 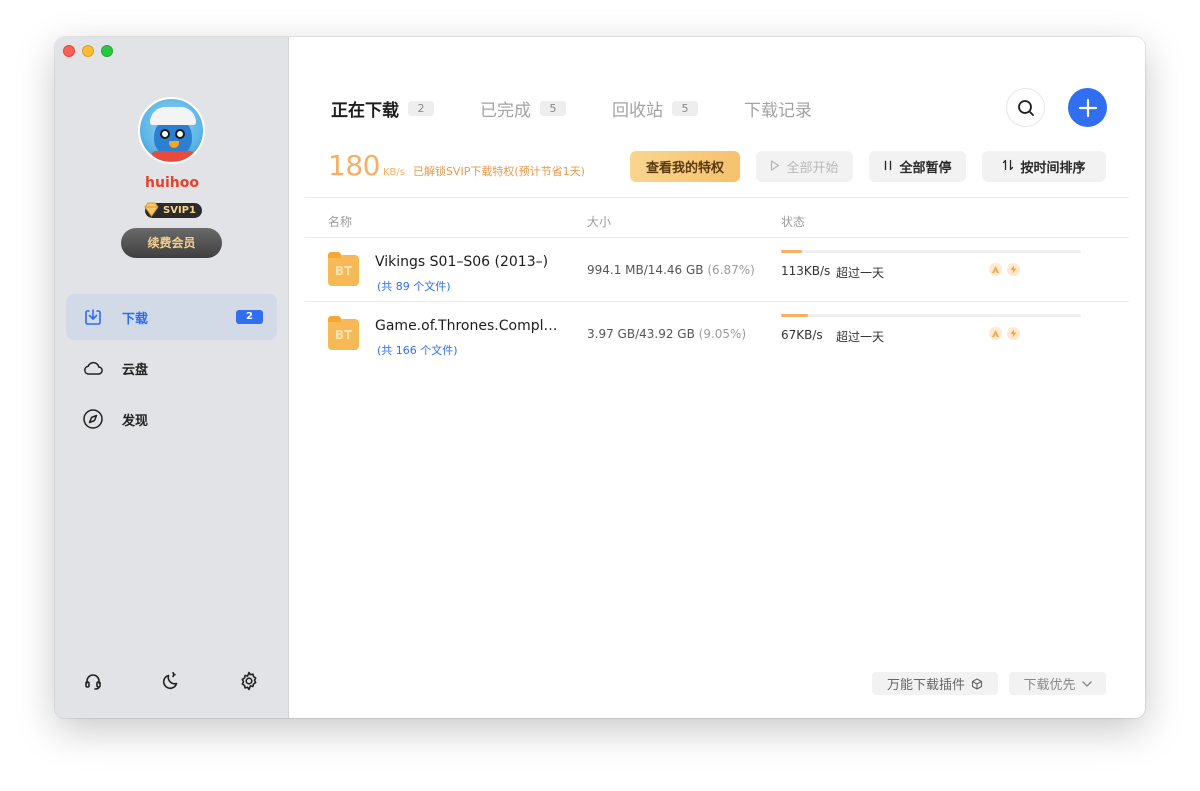 I want to click on button-label: 按时间排序, so click(x=1053, y=168).